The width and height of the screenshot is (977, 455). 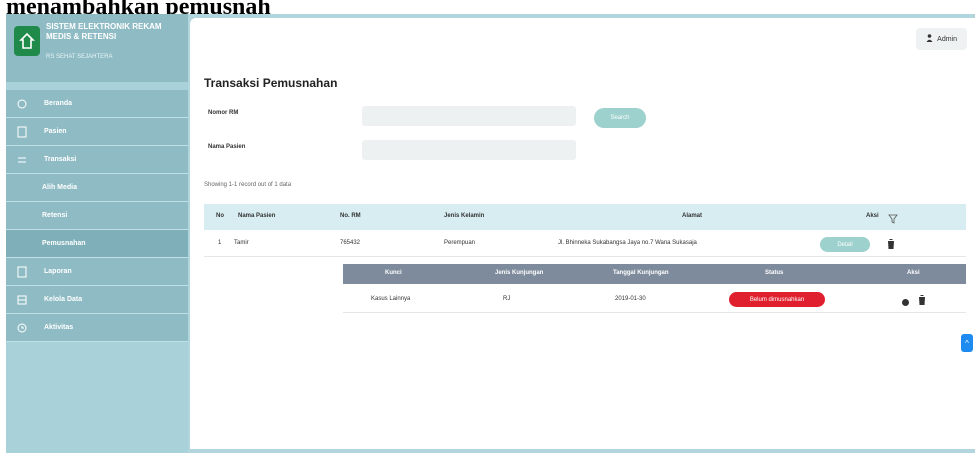 What do you see at coordinates (620, 118) in the screenshot?
I see `search-button: Search` at bounding box center [620, 118].